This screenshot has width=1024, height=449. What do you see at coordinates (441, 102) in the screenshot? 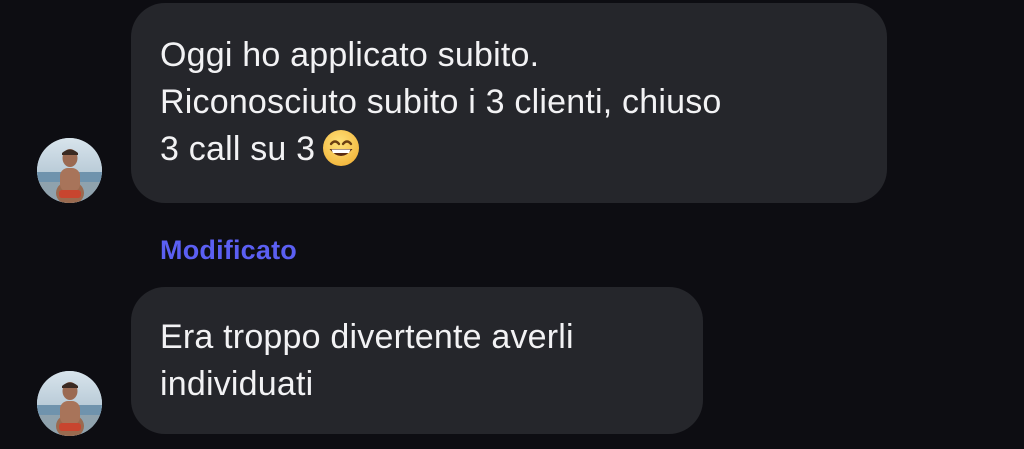
I see `message-text-line: Riconosciuto subito i 3 clienti, chiuso` at bounding box center [441, 102].